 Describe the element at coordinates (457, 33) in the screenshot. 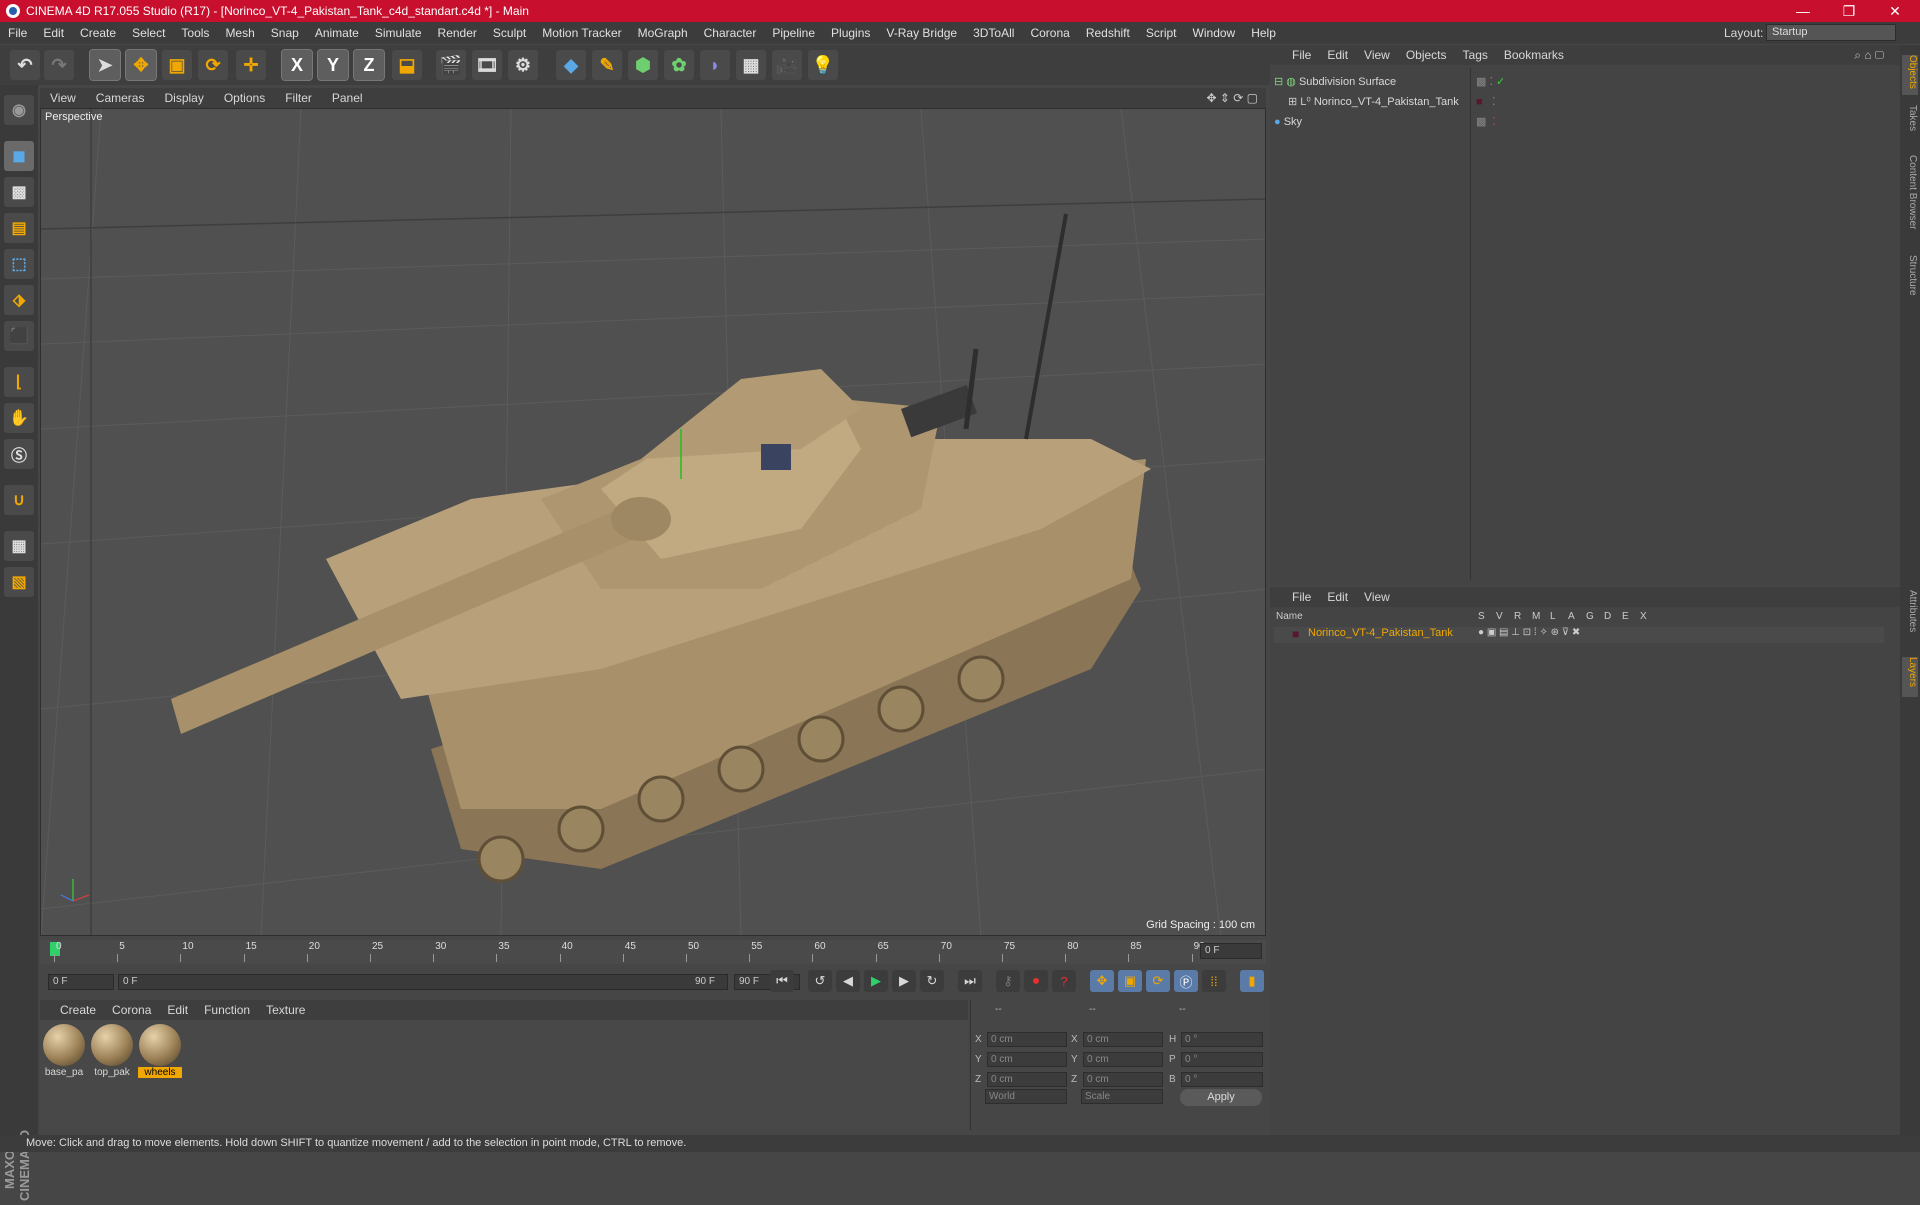

I see `menu-render: Render` at that location.